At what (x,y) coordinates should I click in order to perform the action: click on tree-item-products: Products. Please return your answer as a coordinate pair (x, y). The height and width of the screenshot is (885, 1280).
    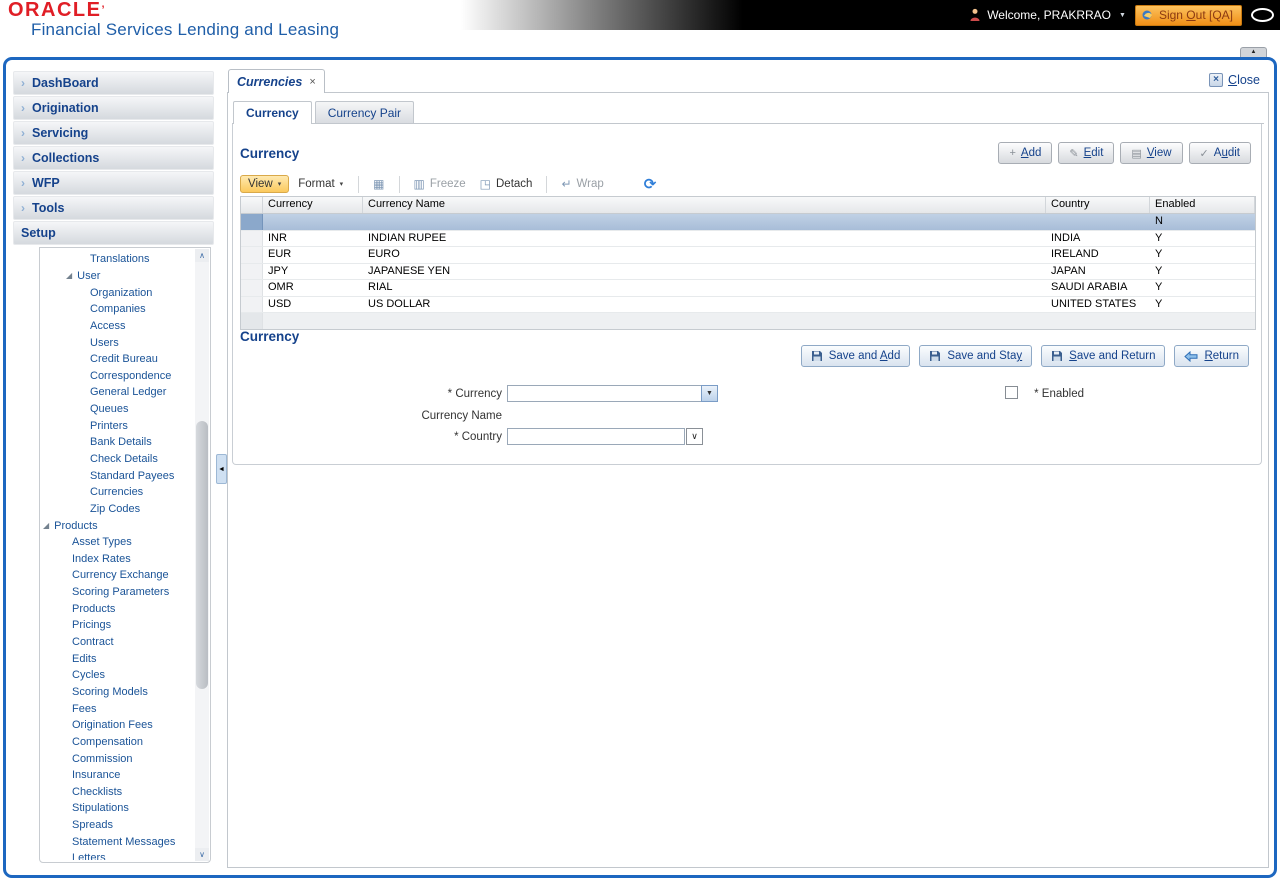
    Looking at the image, I should click on (117, 608).